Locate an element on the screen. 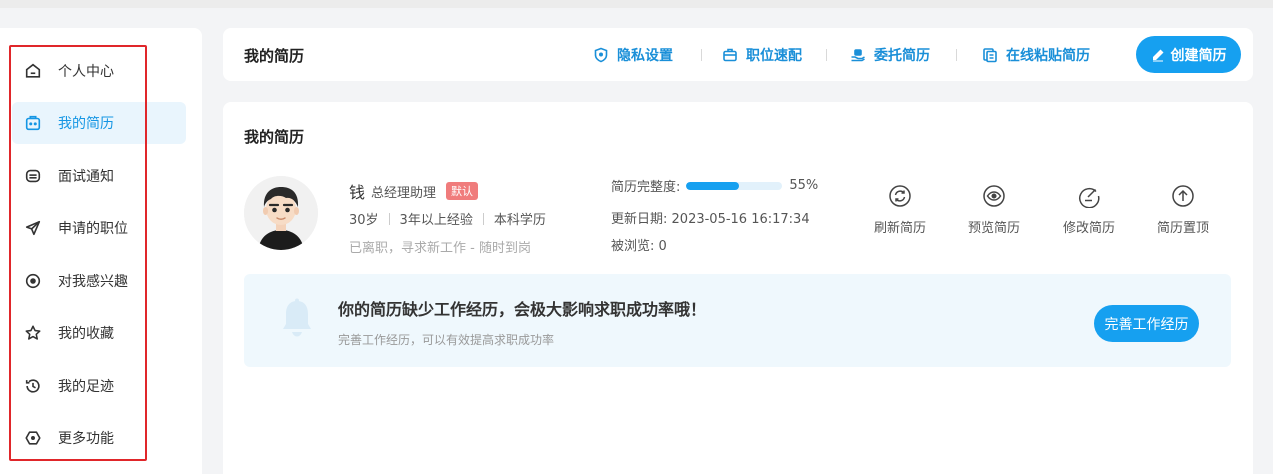 The image size is (1273, 474). views-row: 被浏览: 0 is located at coordinates (639, 244).